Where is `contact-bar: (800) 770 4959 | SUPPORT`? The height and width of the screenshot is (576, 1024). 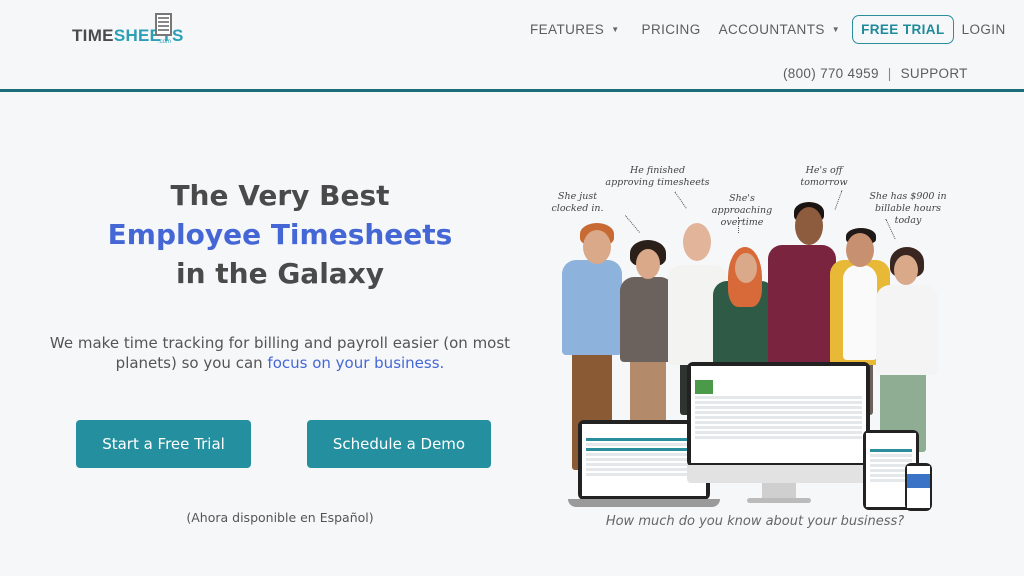 contact-bar: (800) 770 4959 | SUPPORT is located at coordinates (875, 73).